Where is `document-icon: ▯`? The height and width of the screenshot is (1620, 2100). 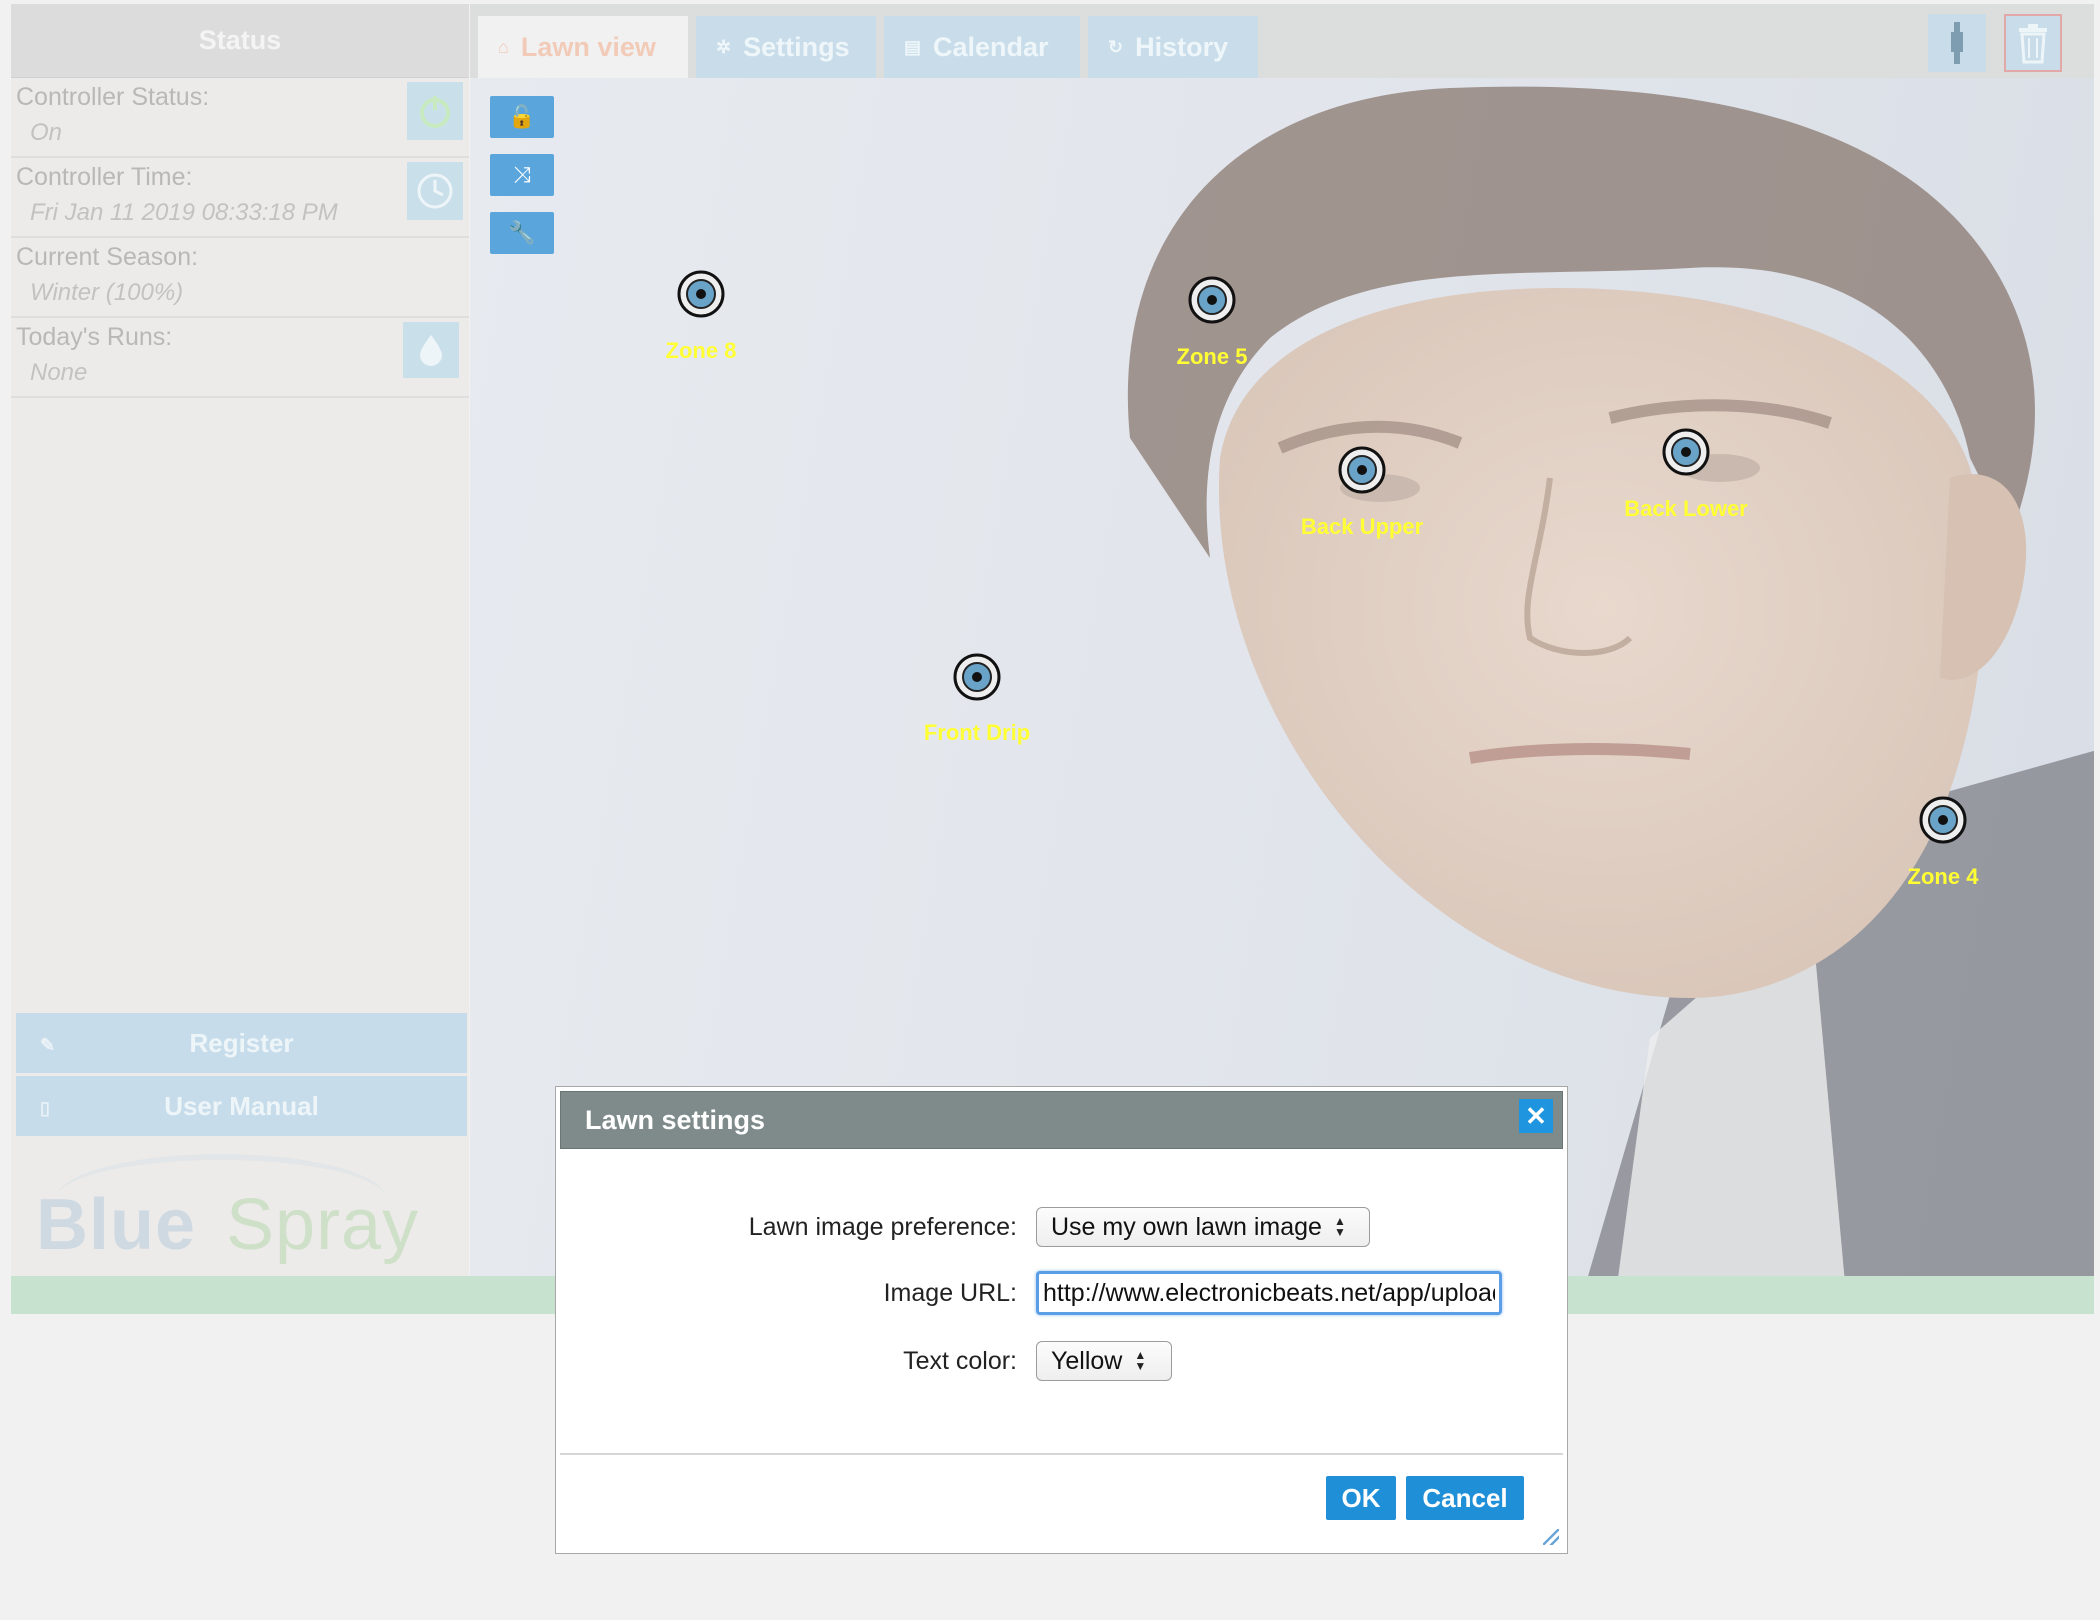 document-icon: ▯ is located at coordinates (45, 1108).